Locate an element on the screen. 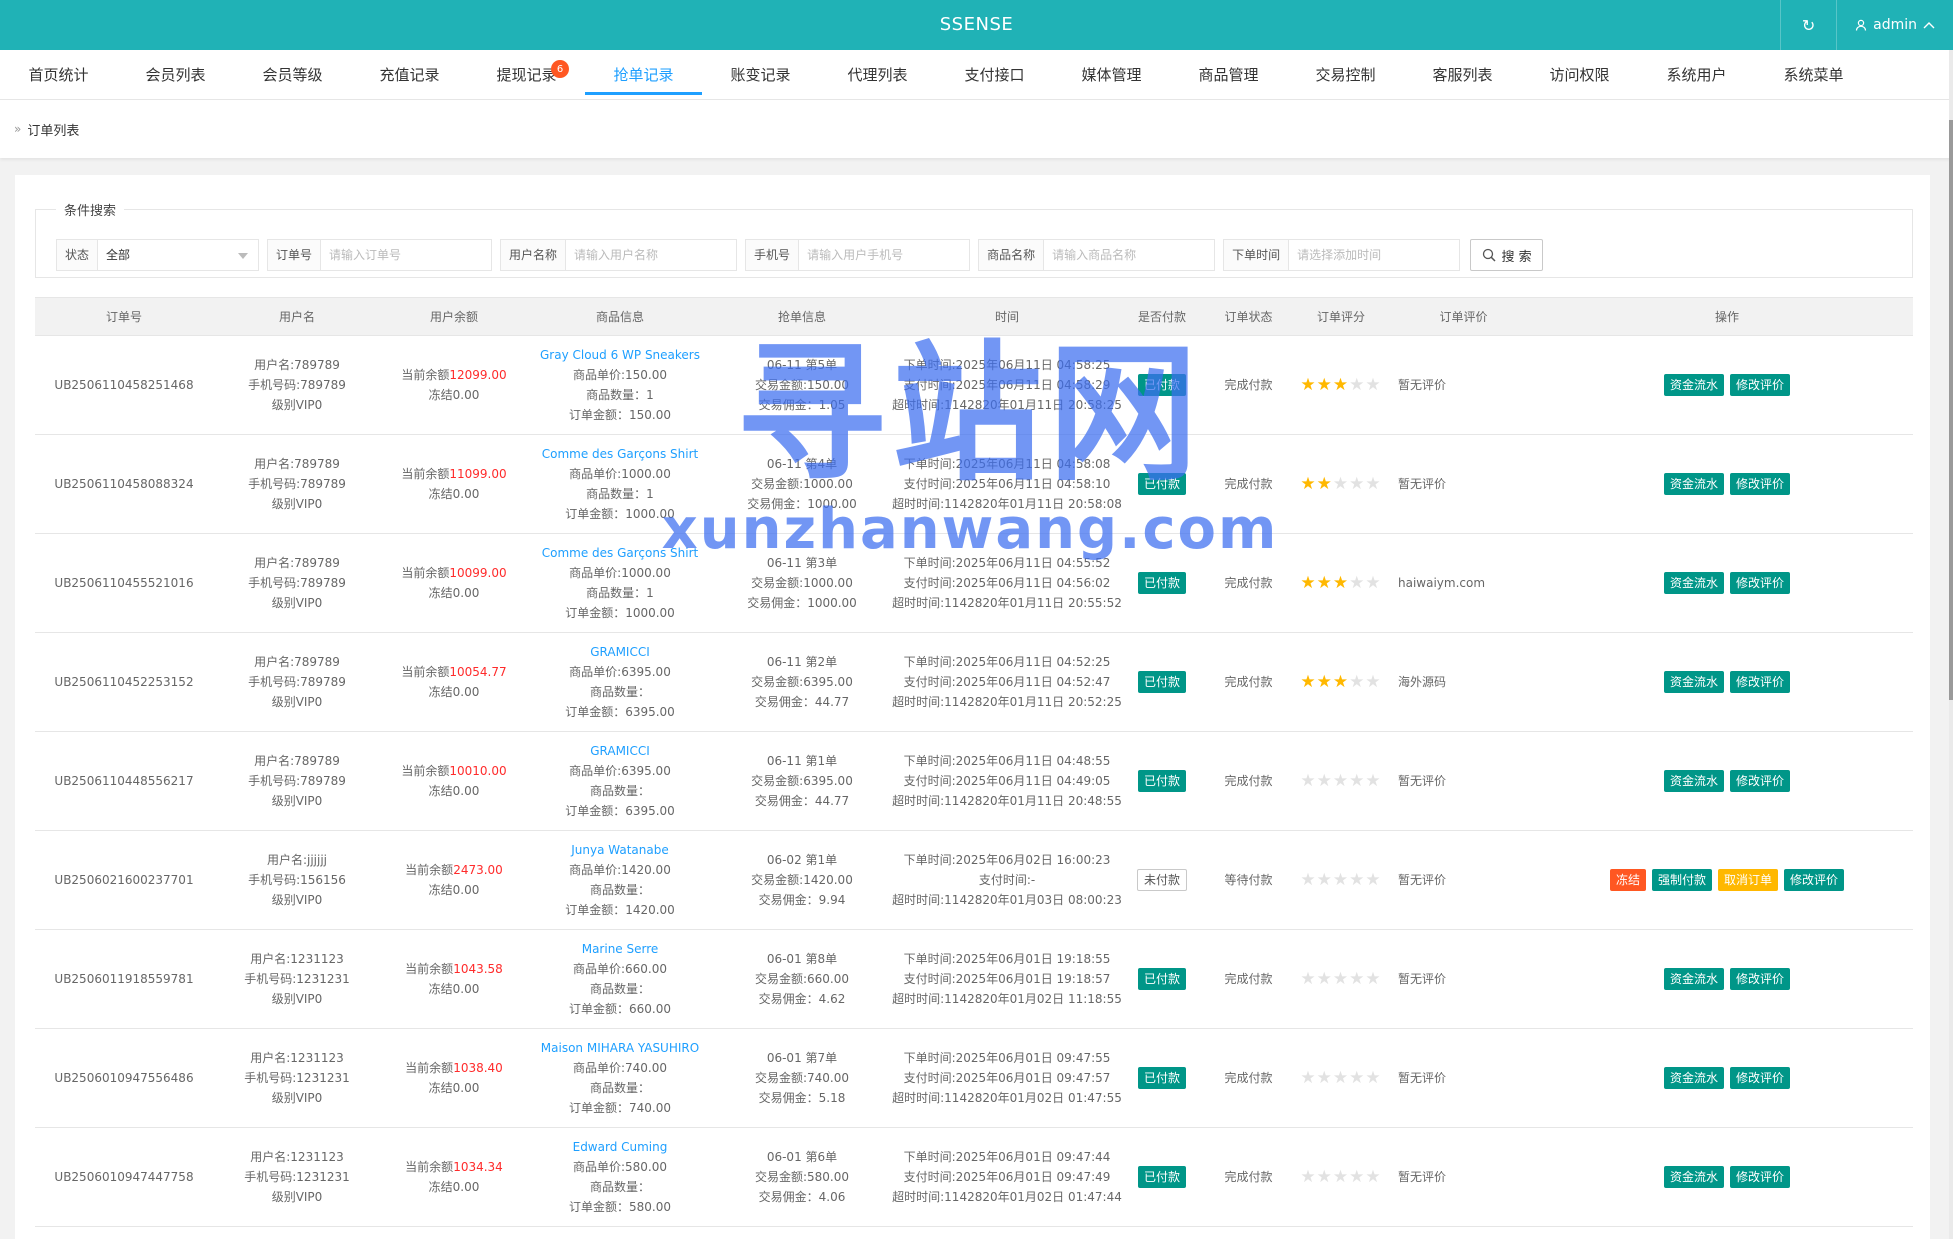 The image size is (1953, 1239). freeze-button: 冻结 is located at coordinates (1627, 880).